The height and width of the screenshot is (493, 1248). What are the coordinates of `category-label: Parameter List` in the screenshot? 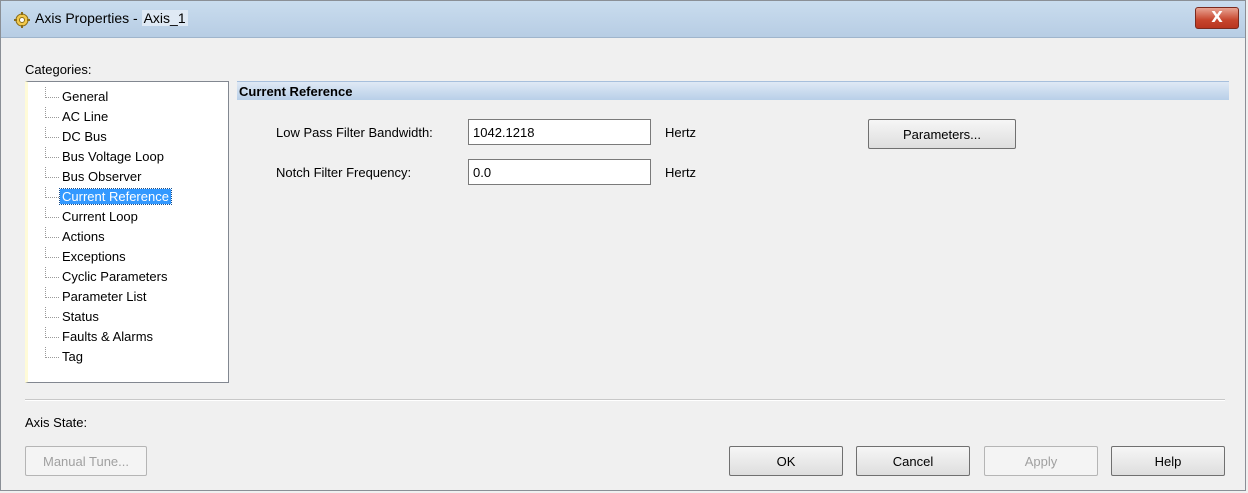 It's located at (104, 296).